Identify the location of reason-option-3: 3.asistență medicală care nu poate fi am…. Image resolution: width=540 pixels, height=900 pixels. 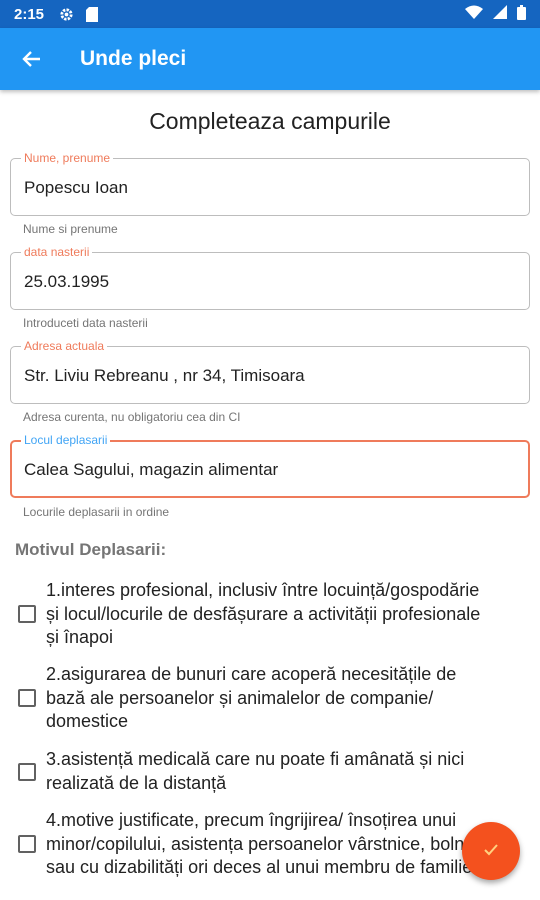
(279, 771).